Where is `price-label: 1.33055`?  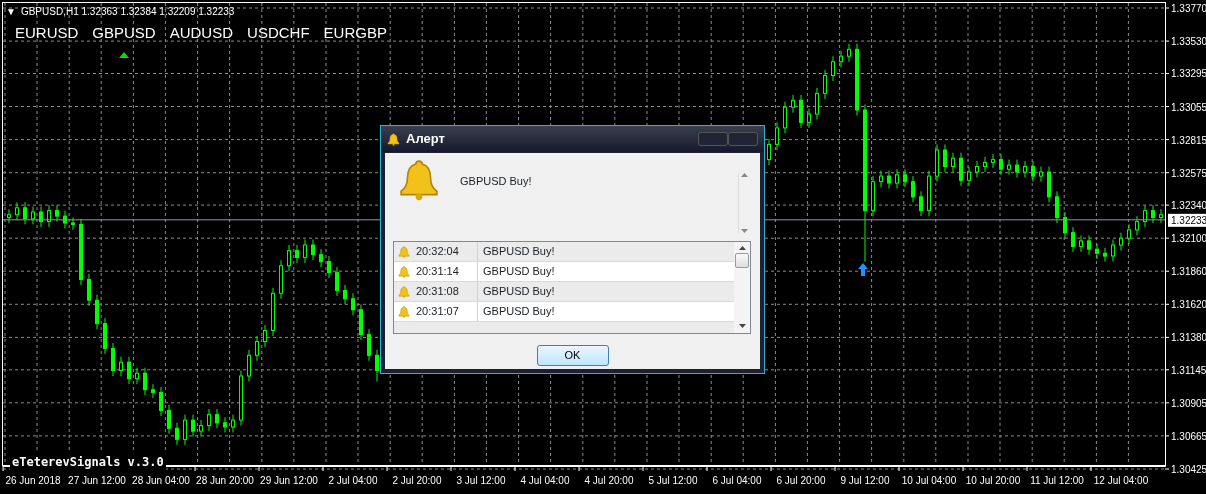 price-label: 1.33055 is located at coordinates (1188, 107).